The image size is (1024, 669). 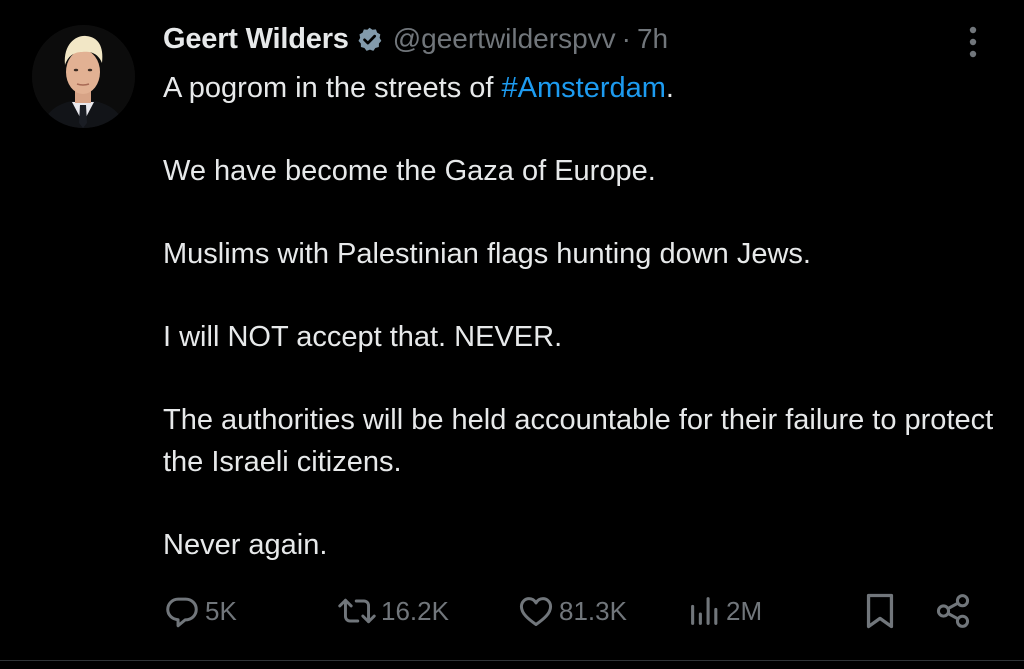 What do you see at coordinates (536, 611) in the screenshot?
I see `like-icon` at bounding box center [536, 611].